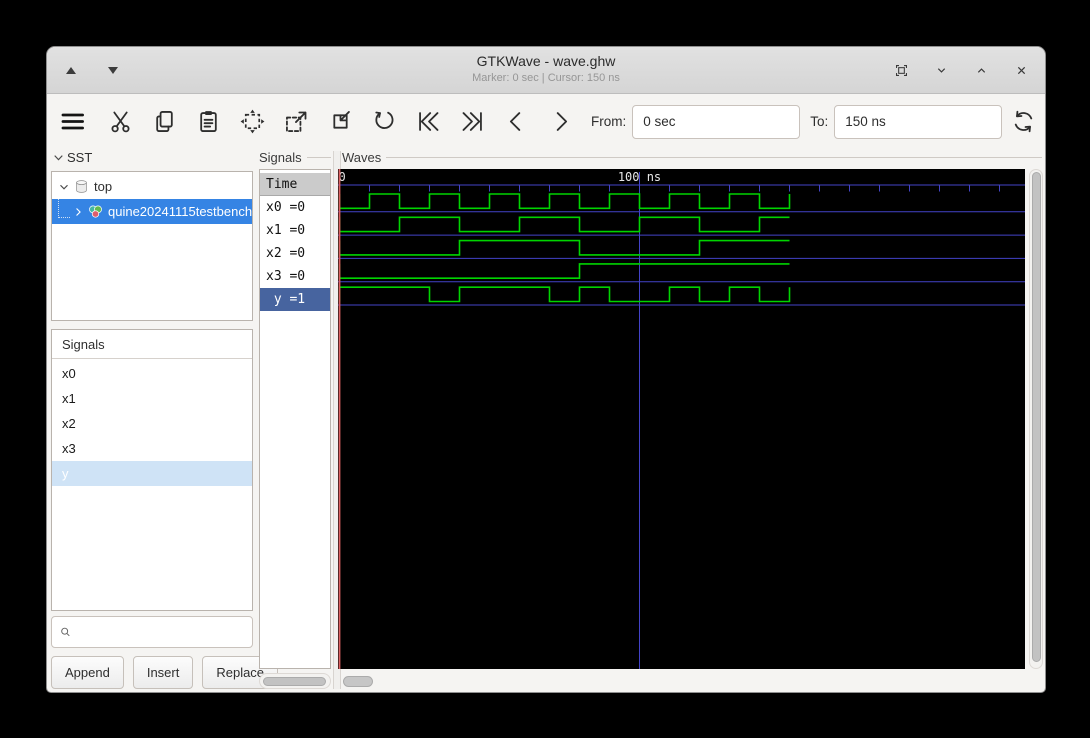 This screenshot has width=1090, height=738. What do you see at coordinates (152, 398) in the screenshot?
I see `signal-list-item-x1: x1` at bounding box center [152, 398].